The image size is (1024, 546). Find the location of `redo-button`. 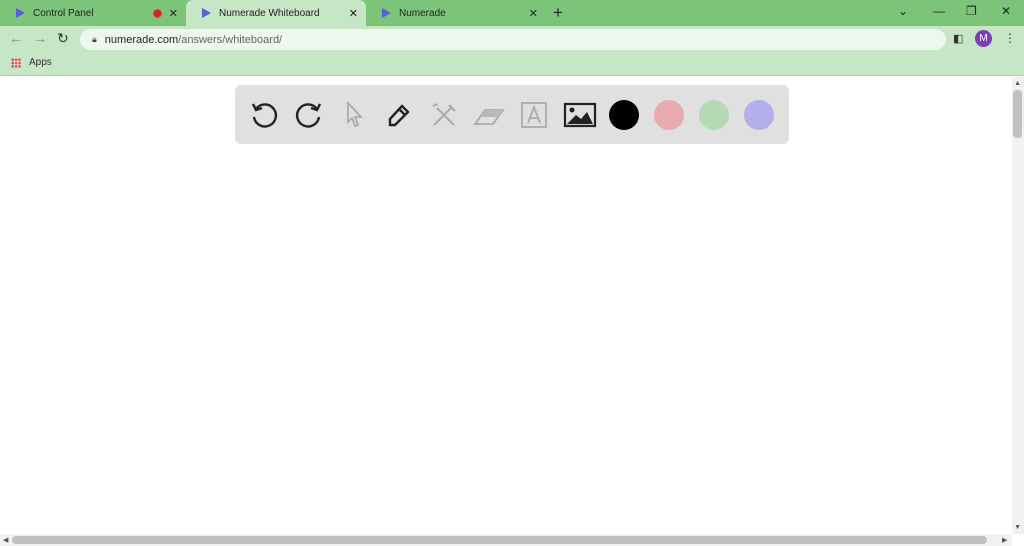

redo-button is located at coordinates (309, 115).